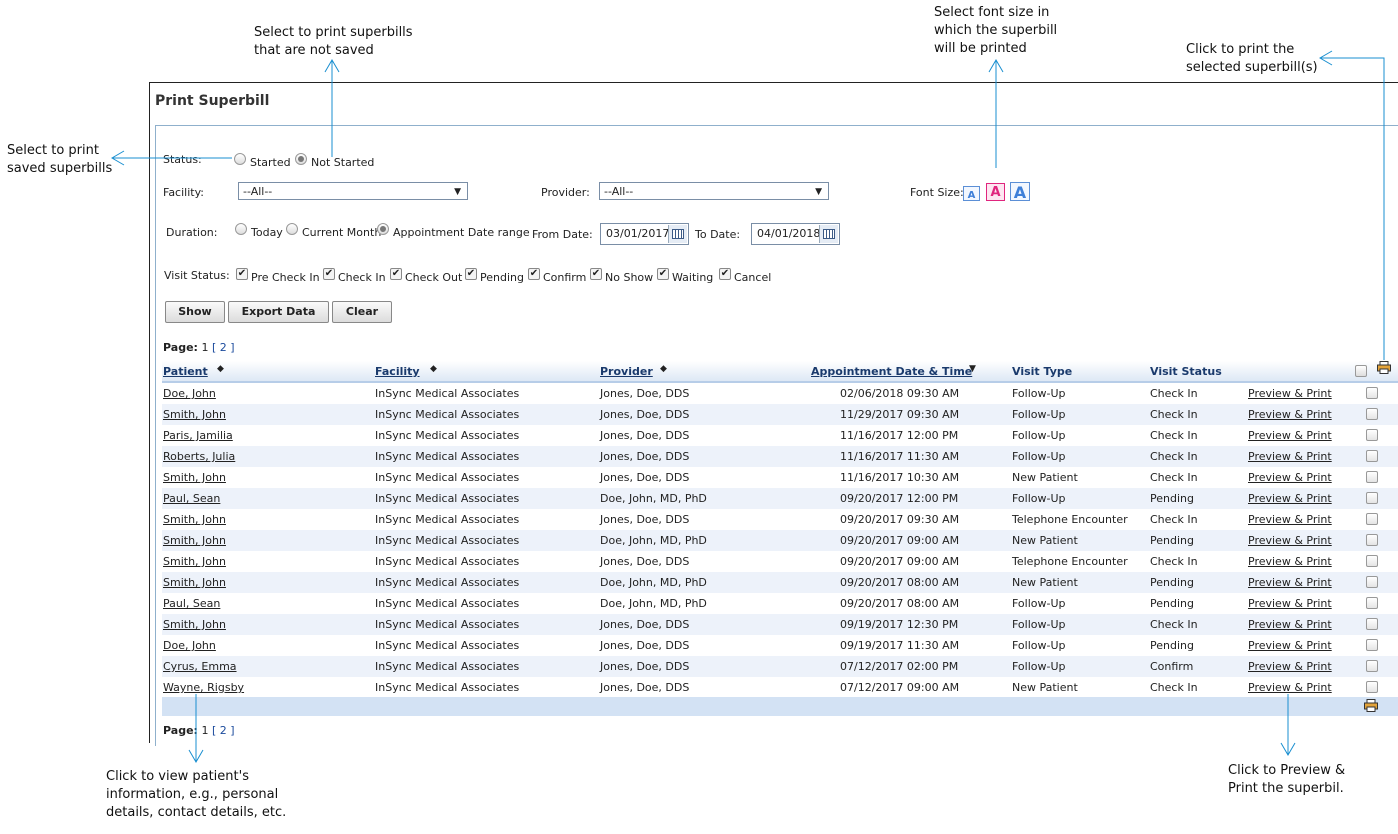 The height and width of the screenshot is (834, 1398). I want to click on arrow-print-selected, so click(1352, 208).